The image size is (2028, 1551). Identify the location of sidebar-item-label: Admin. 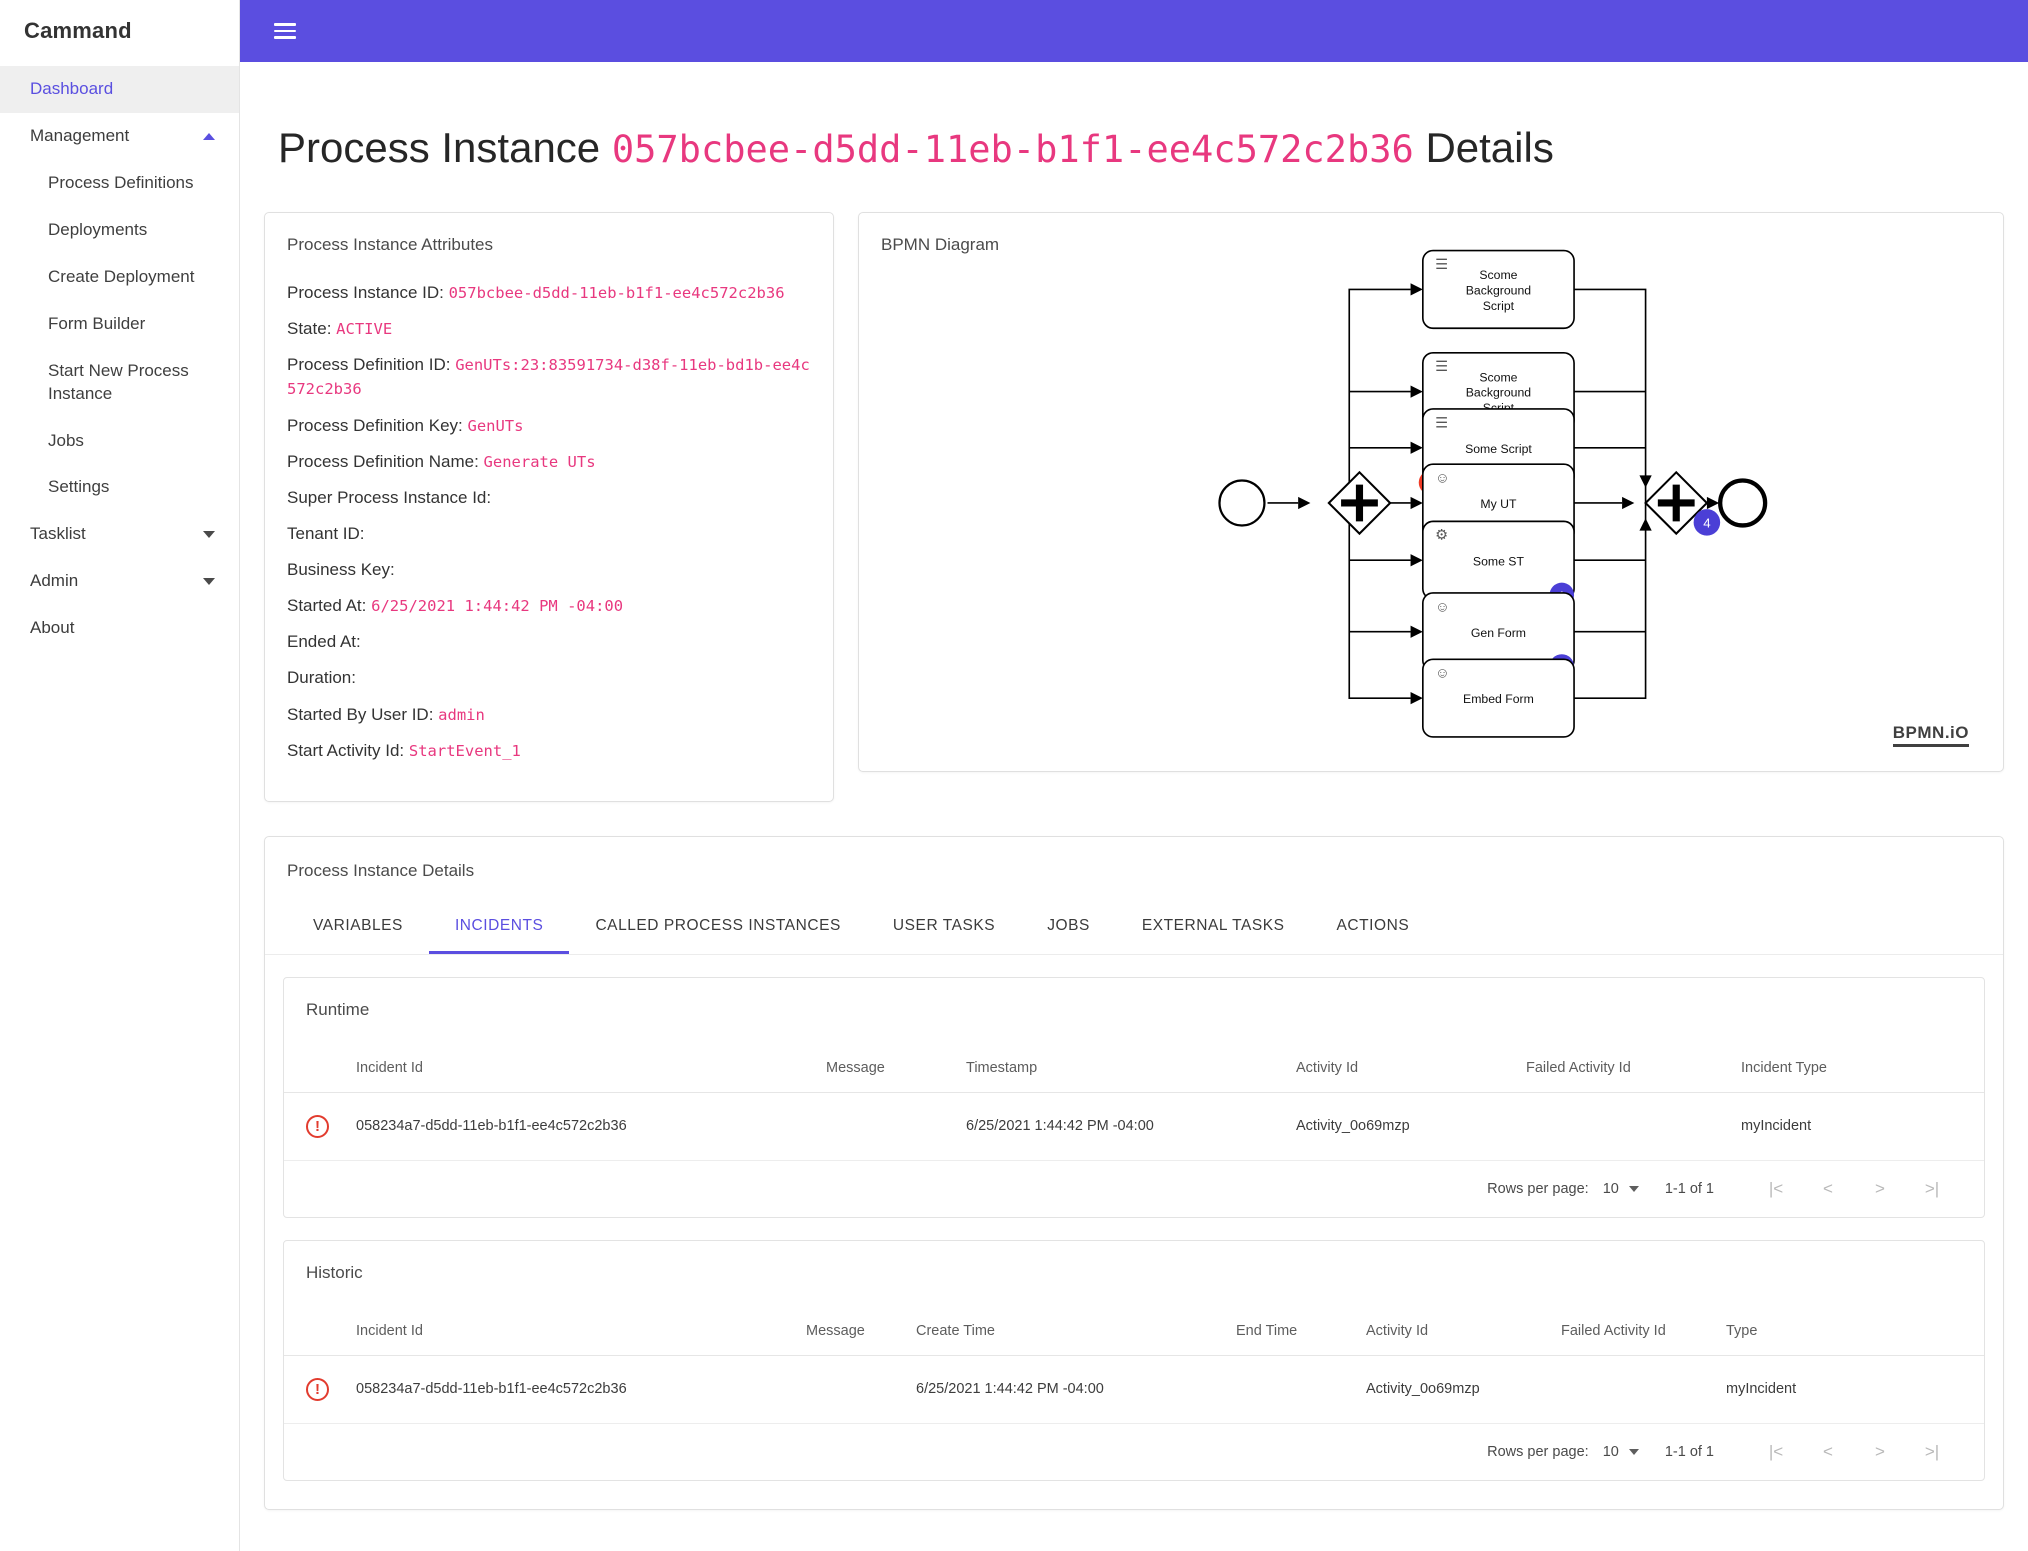
(54, 581).